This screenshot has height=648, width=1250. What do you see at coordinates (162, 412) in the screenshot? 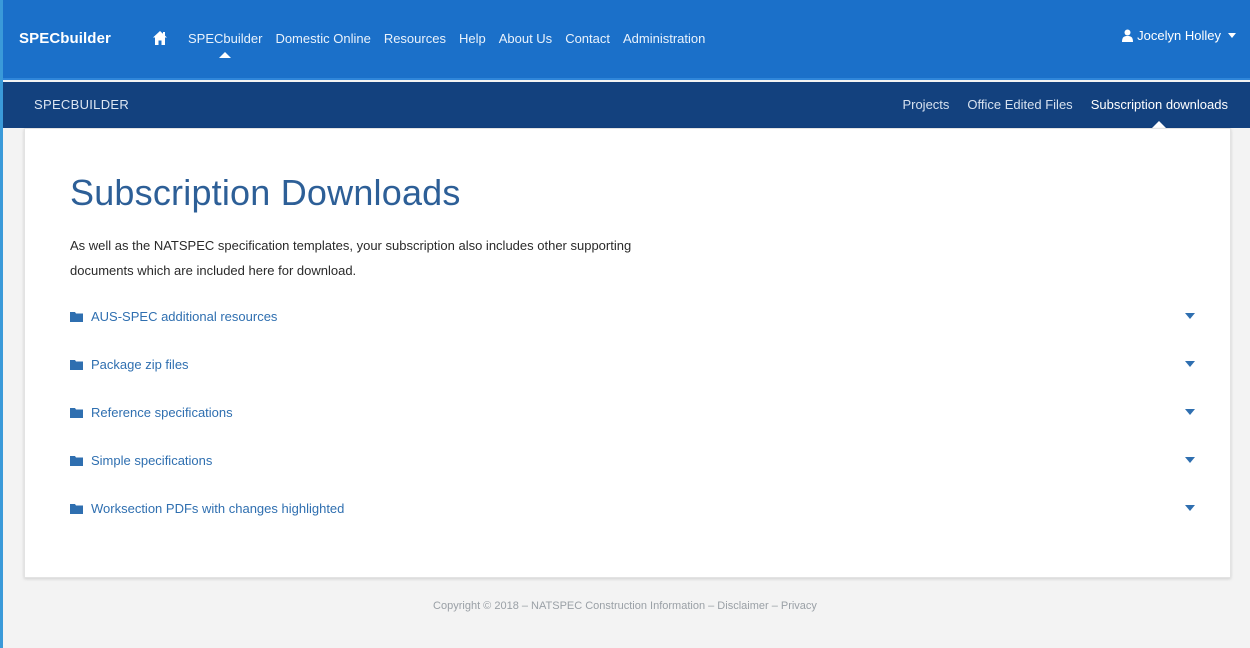
I see `download-item-label: Reference specifications` at bounding box center [162, 412].